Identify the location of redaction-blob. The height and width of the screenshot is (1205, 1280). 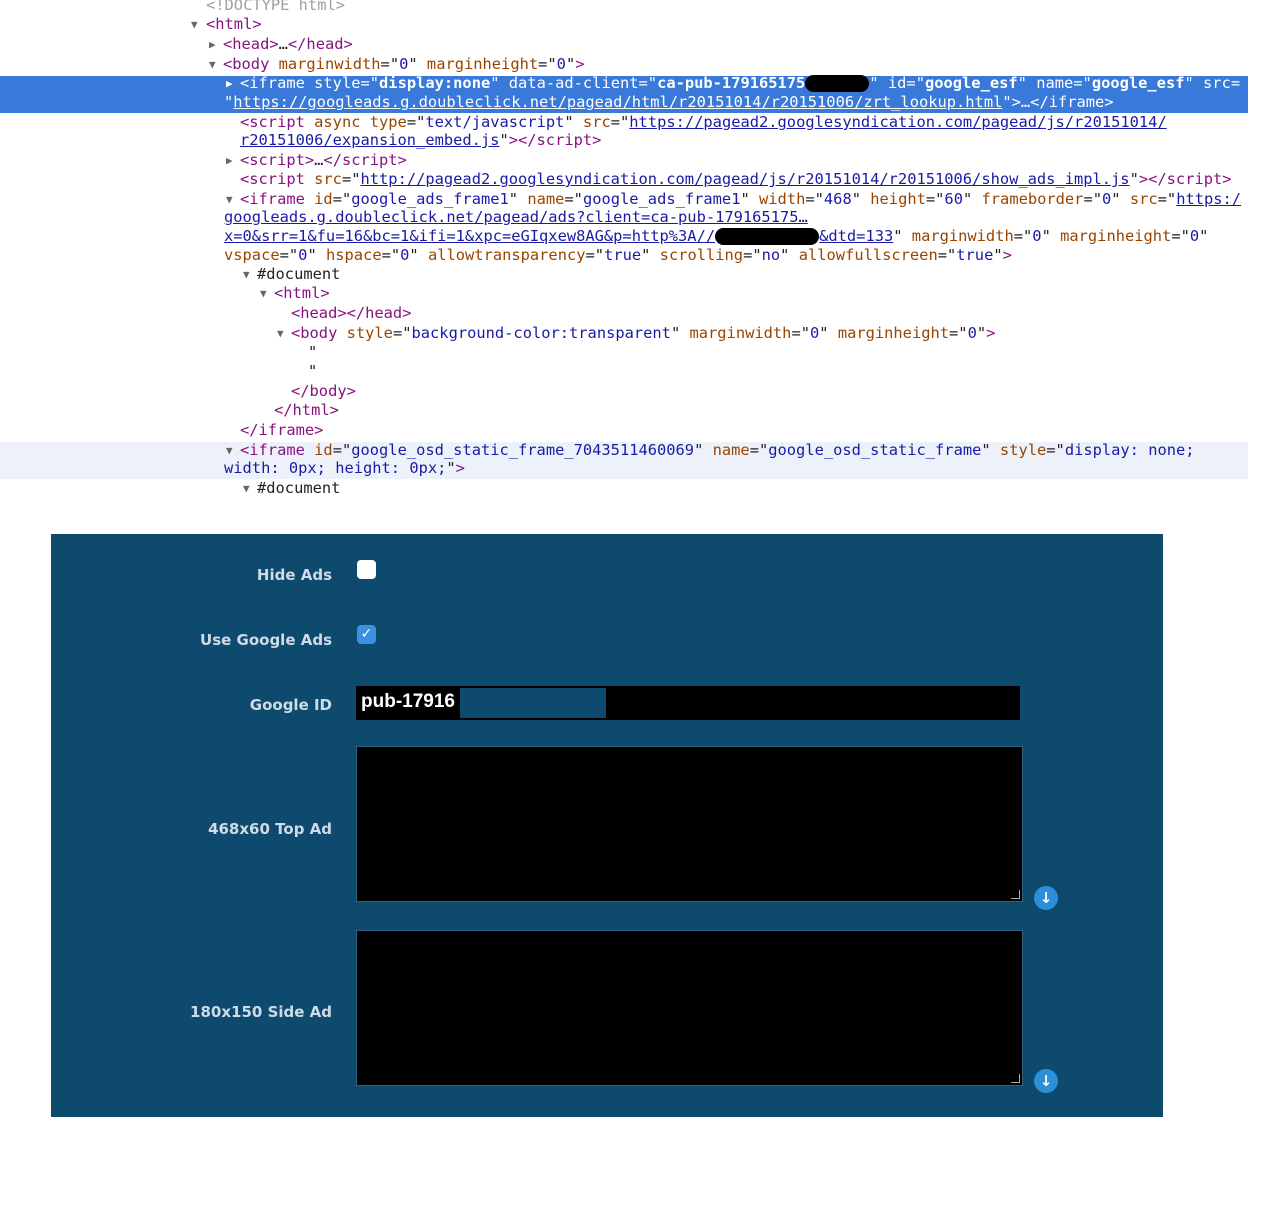
(837, 83).